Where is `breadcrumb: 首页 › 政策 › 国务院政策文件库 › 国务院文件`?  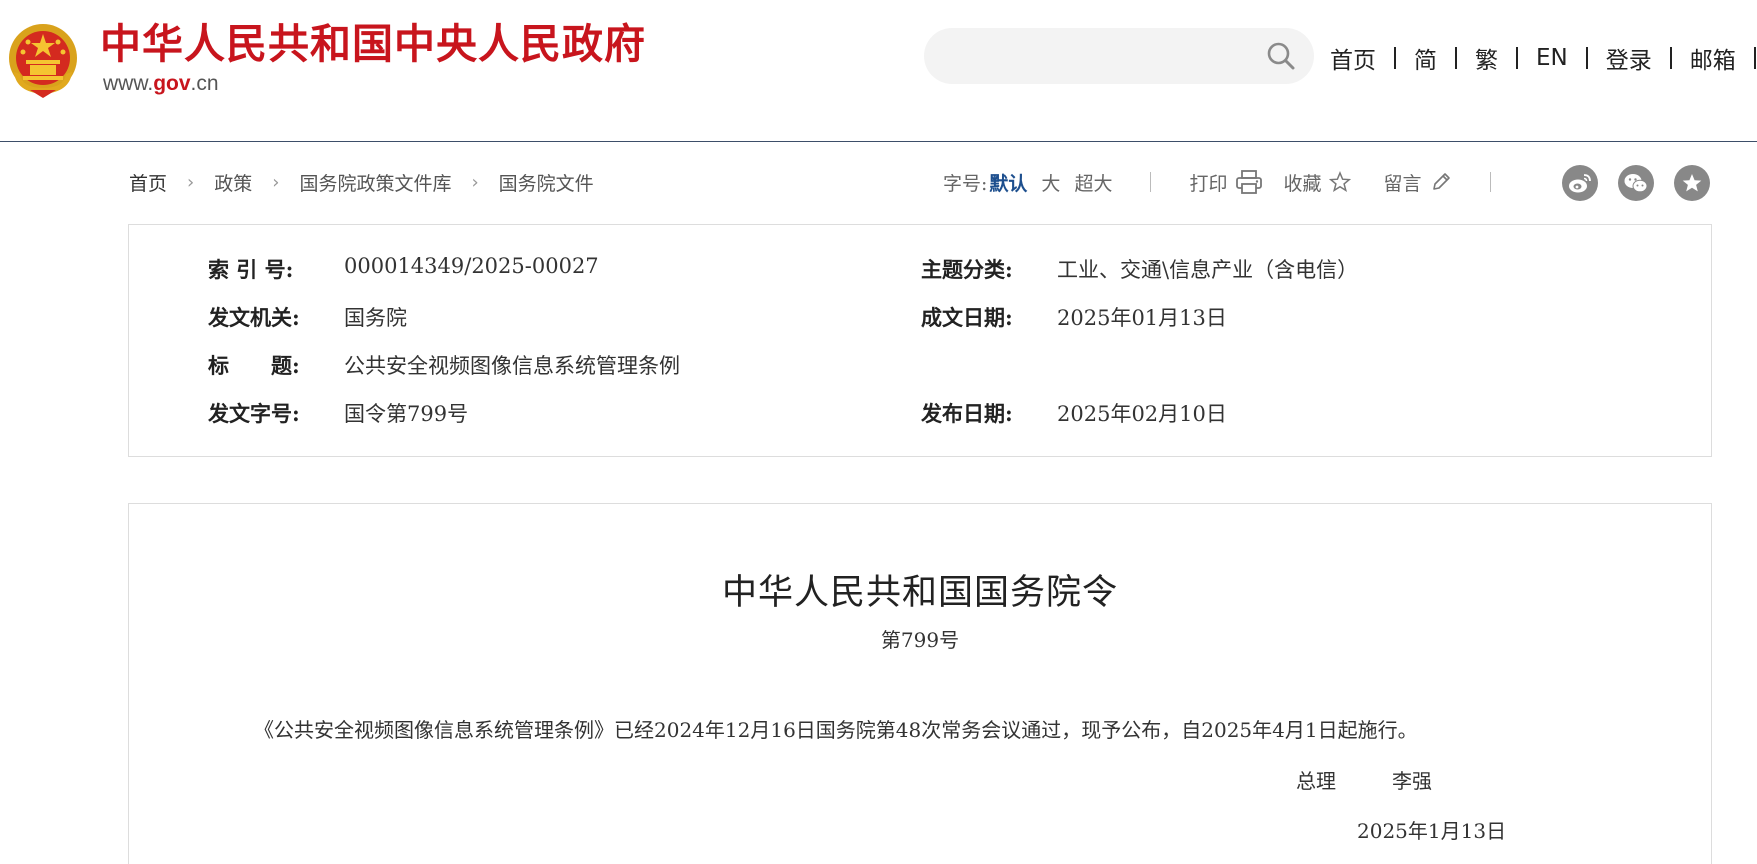 breadcrumb: 首页 › 政策 › 国务院政策文件库 › 国务院文件 is located at coordinates (361, 182).